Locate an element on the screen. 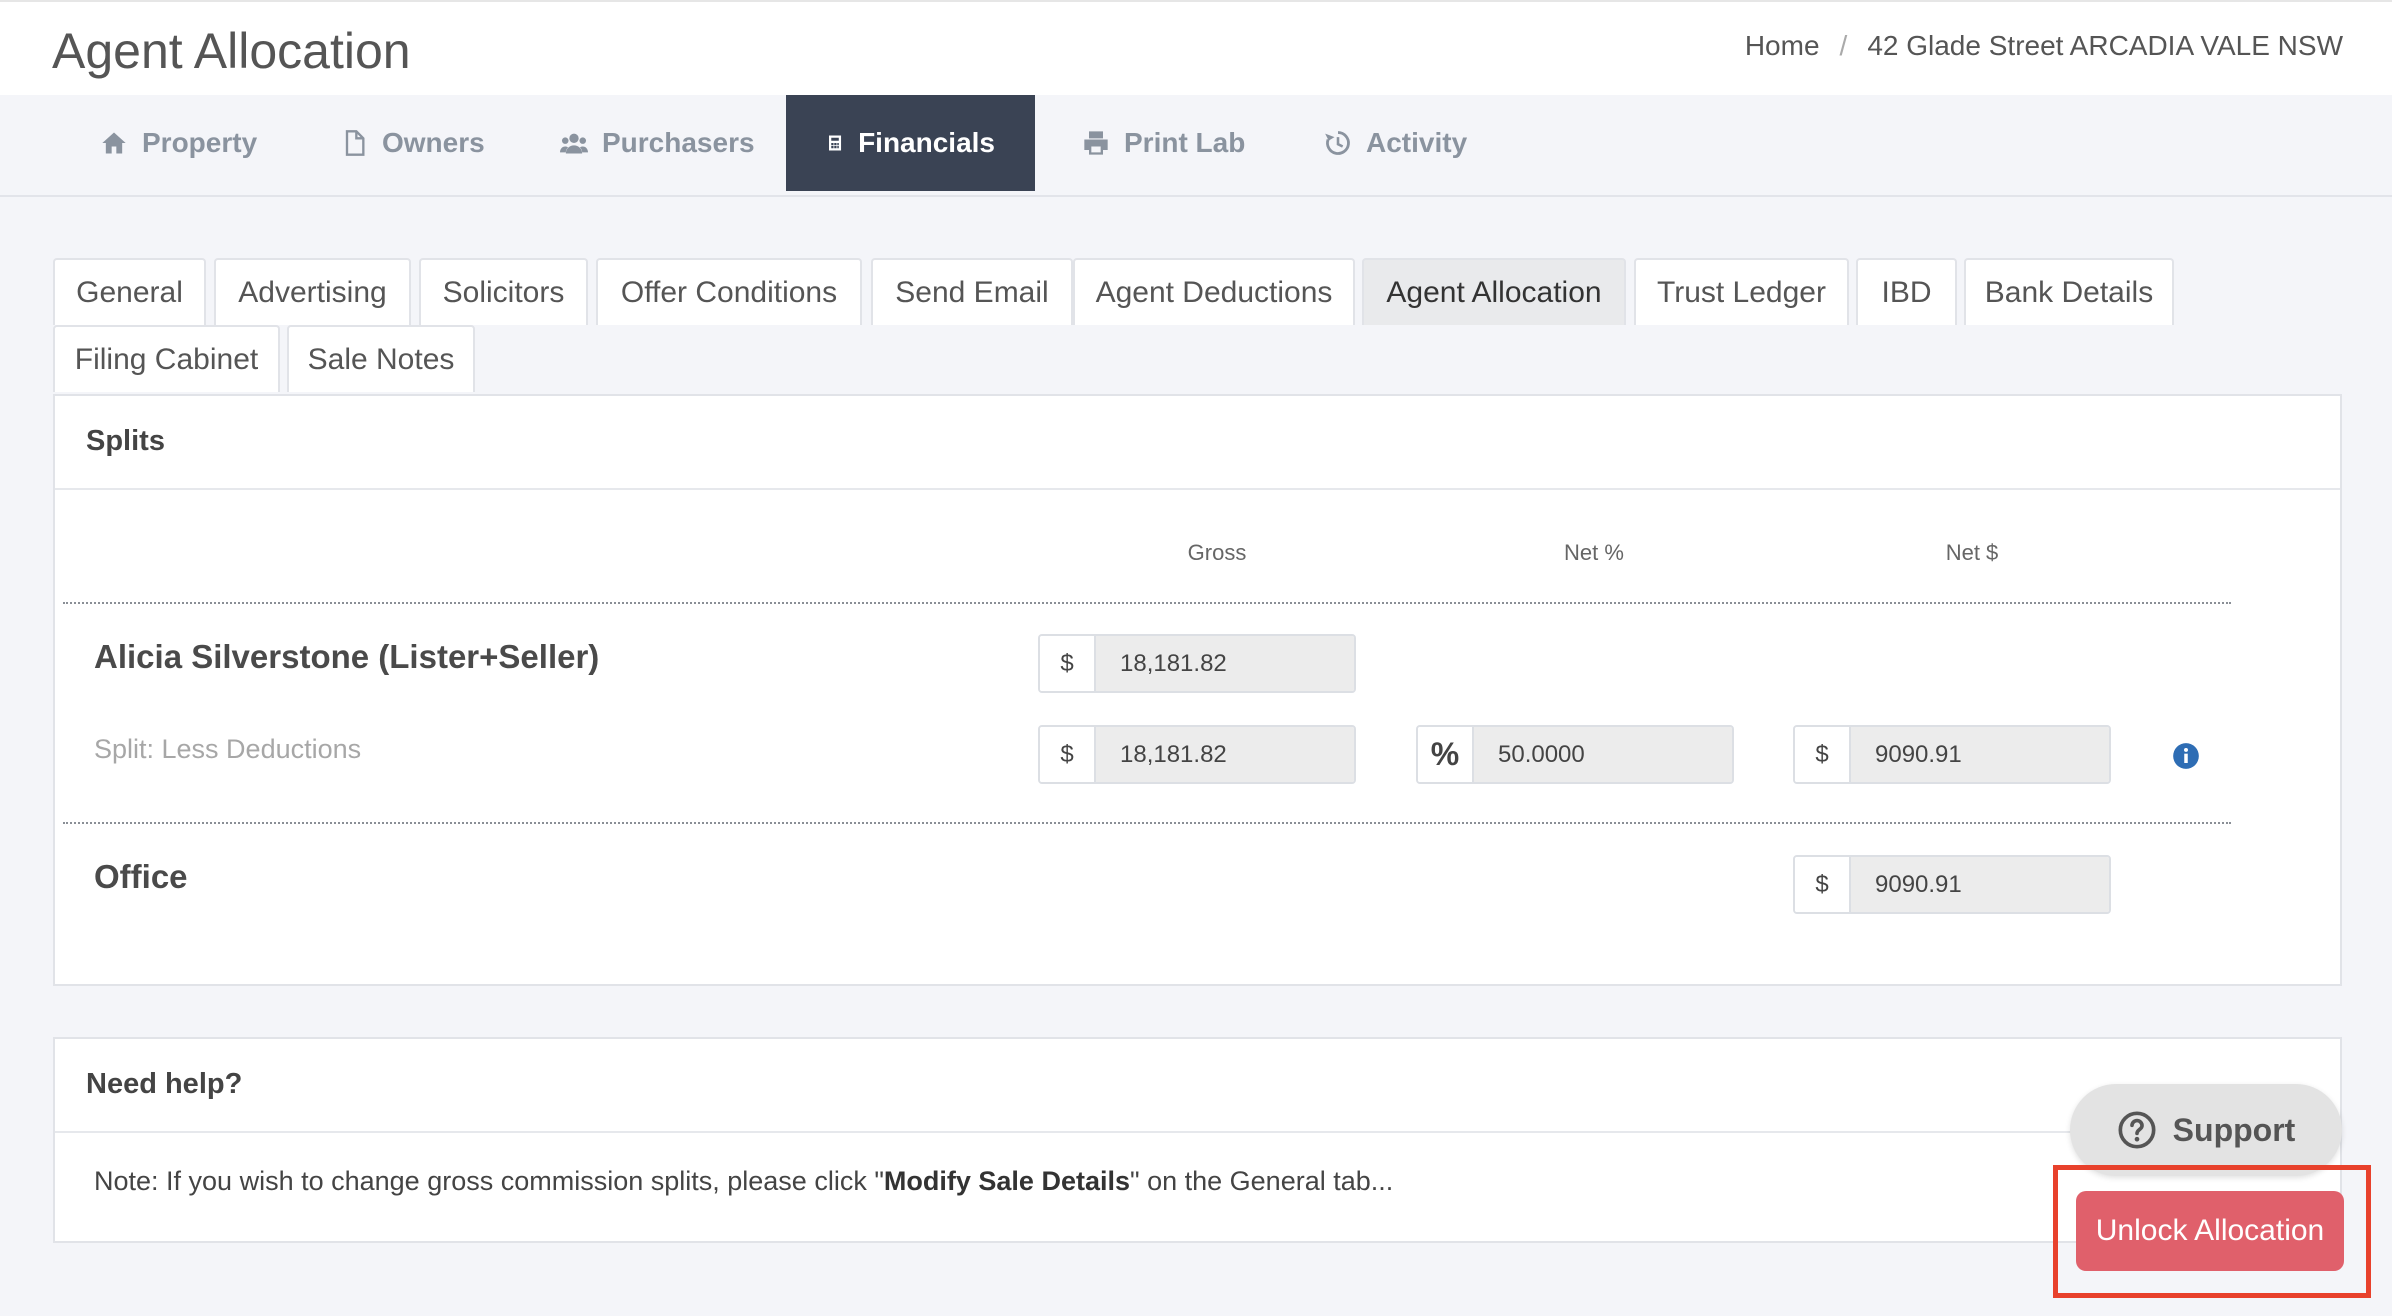  nav-tab-label: Purchasers is located at coordinates (678, 142).